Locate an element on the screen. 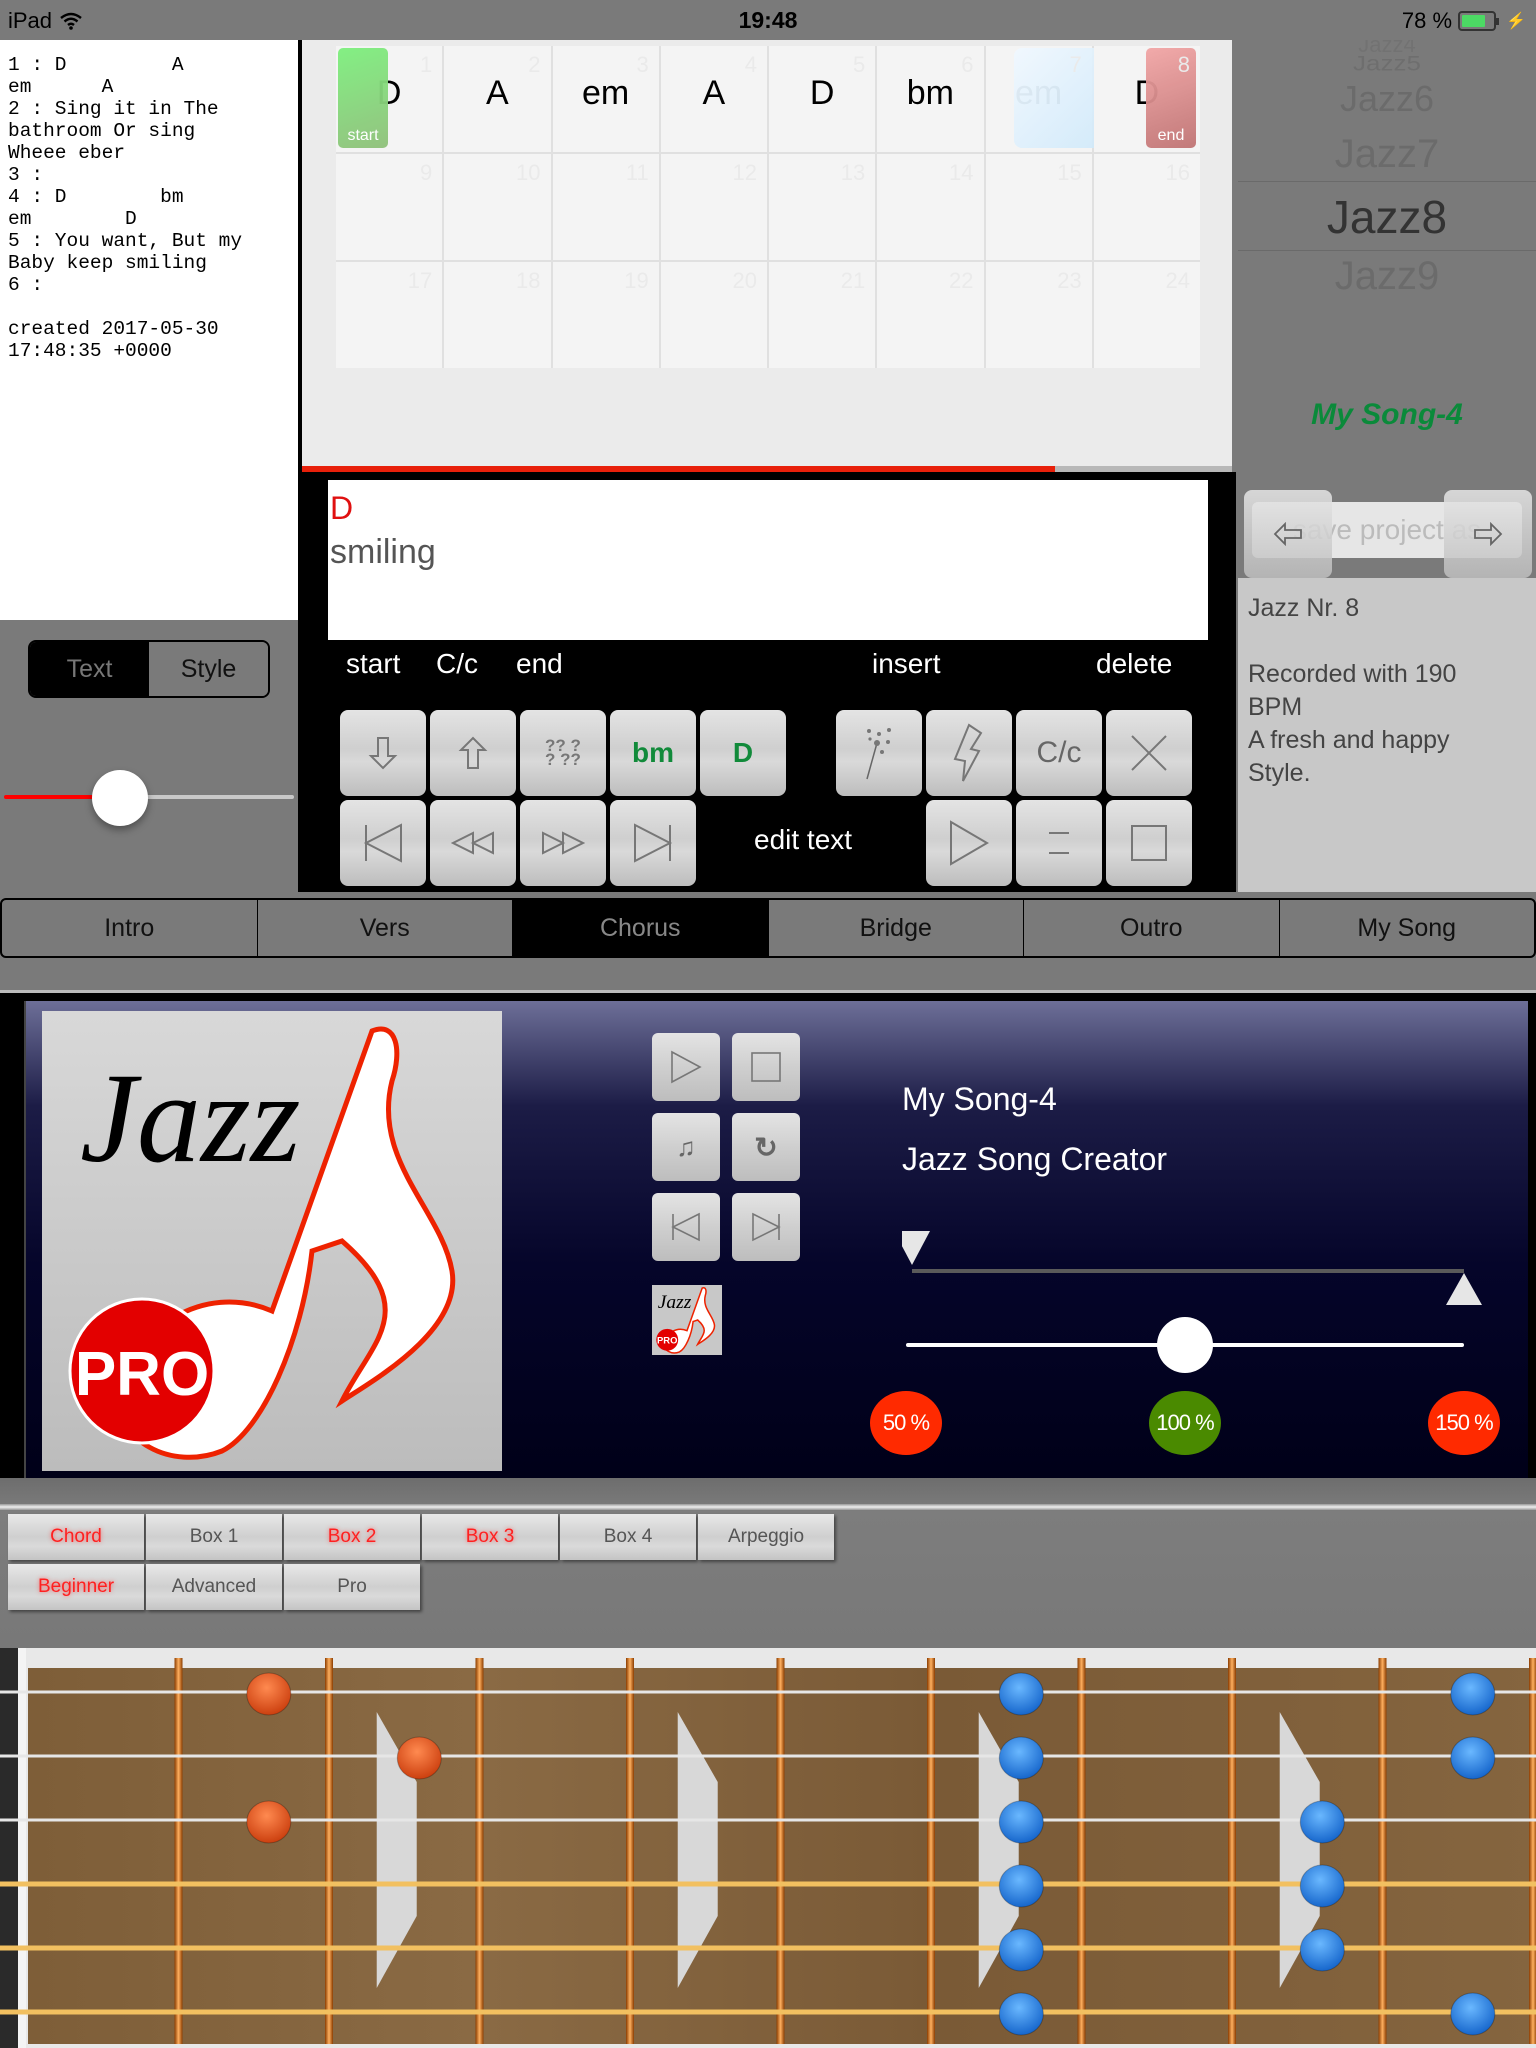 The image size is (1536, 2048). loop-end-handle is located at coordinates (1464, 1289).